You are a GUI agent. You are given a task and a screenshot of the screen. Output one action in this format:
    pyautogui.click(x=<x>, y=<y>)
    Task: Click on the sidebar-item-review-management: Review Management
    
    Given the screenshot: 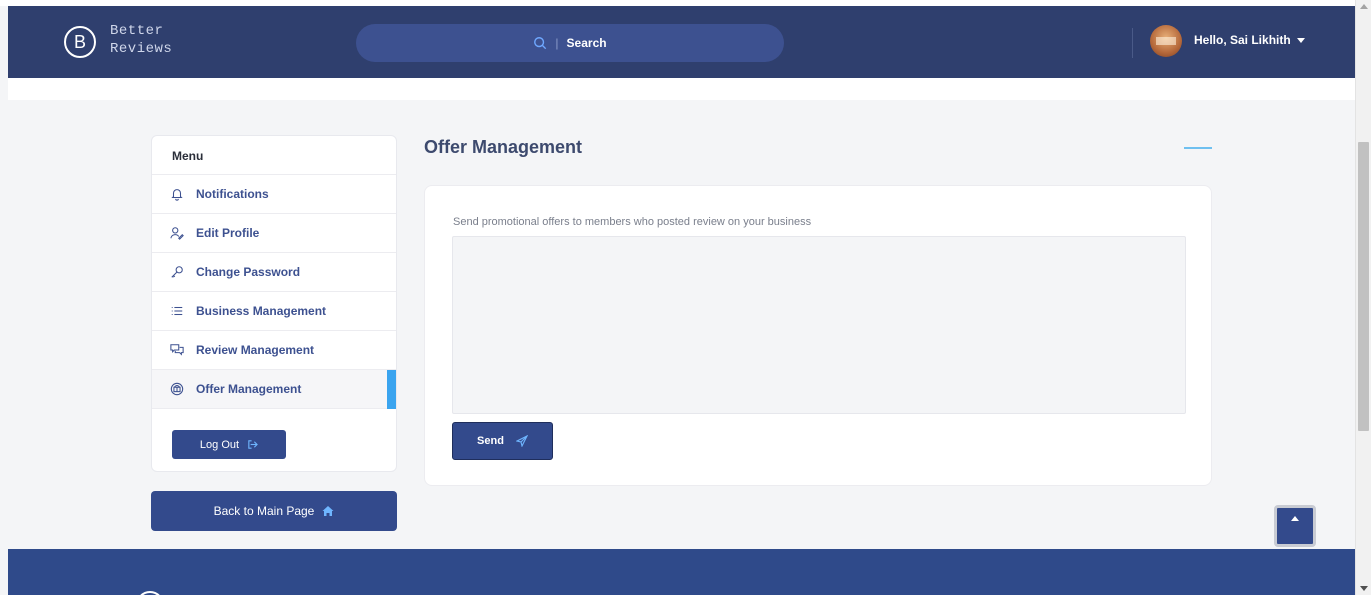 What is the action you would take?
    pyautogui.click(x=274, y=350)
    